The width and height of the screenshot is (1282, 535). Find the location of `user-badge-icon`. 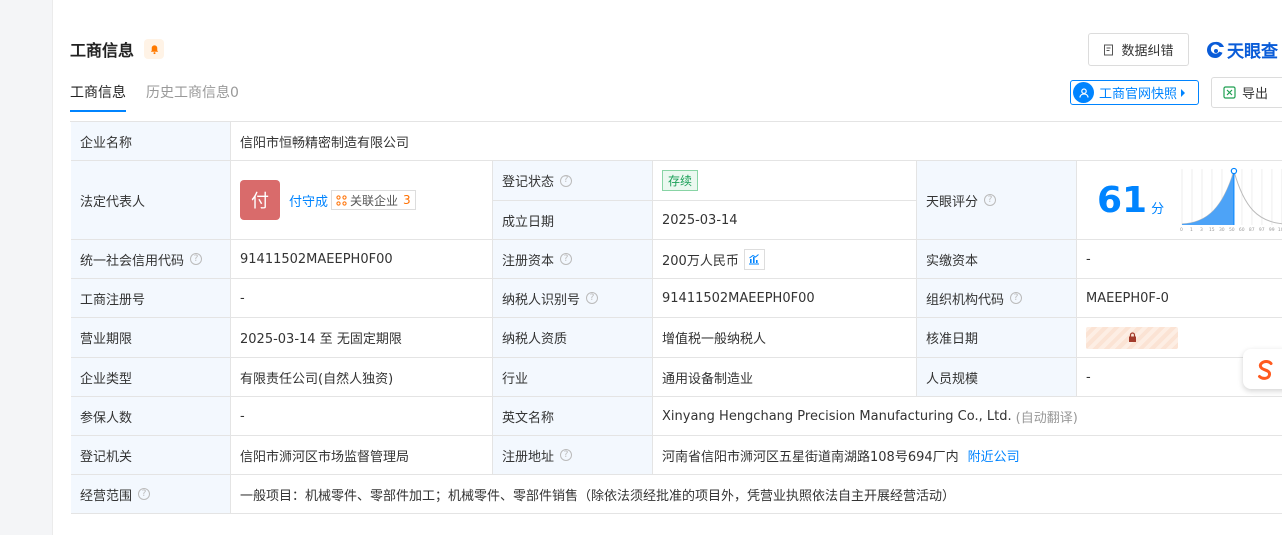

user-badge-icon is located at coordinates (1083, 92).